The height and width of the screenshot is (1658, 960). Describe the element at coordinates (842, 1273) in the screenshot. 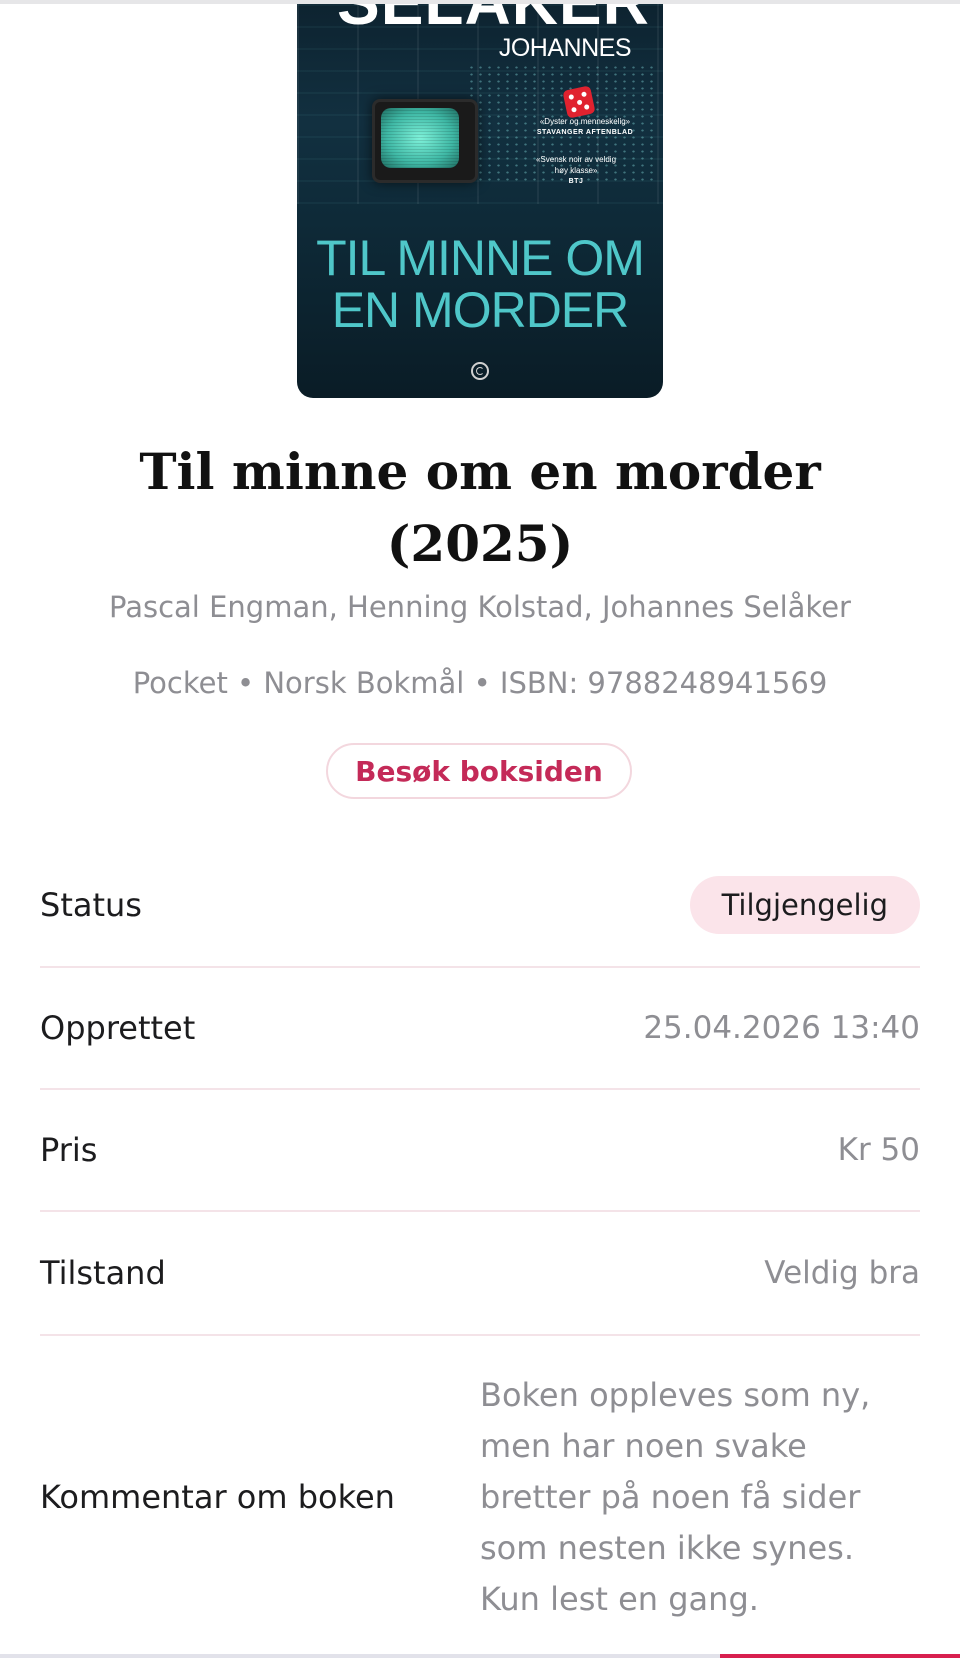

I see `condition-value: Veldig bra` at that location.